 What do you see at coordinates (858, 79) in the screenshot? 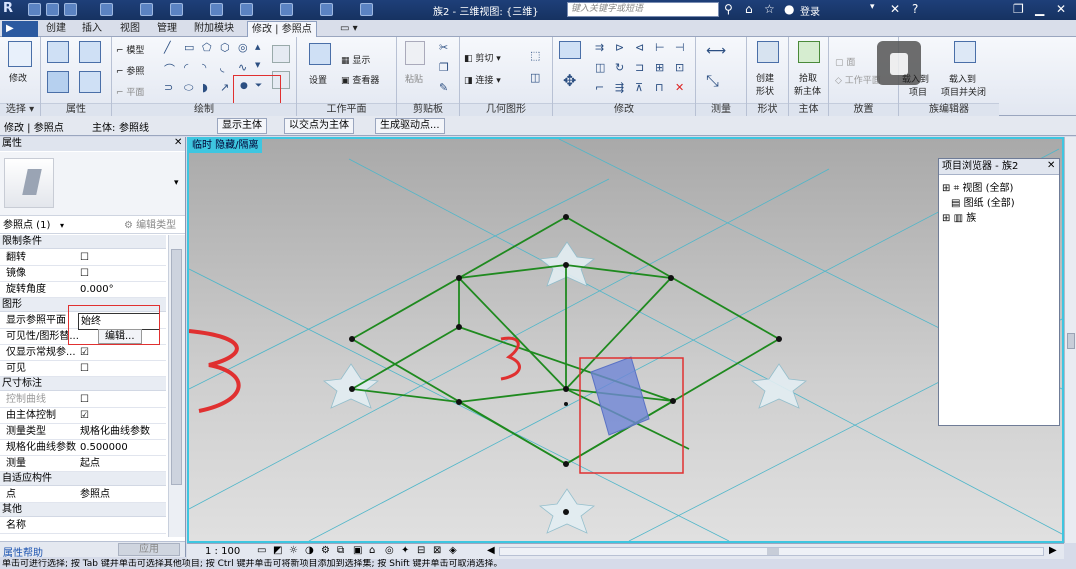
I see `place-on-workplane-button: ◇ 工作平面` at bounding box center [858, 79].